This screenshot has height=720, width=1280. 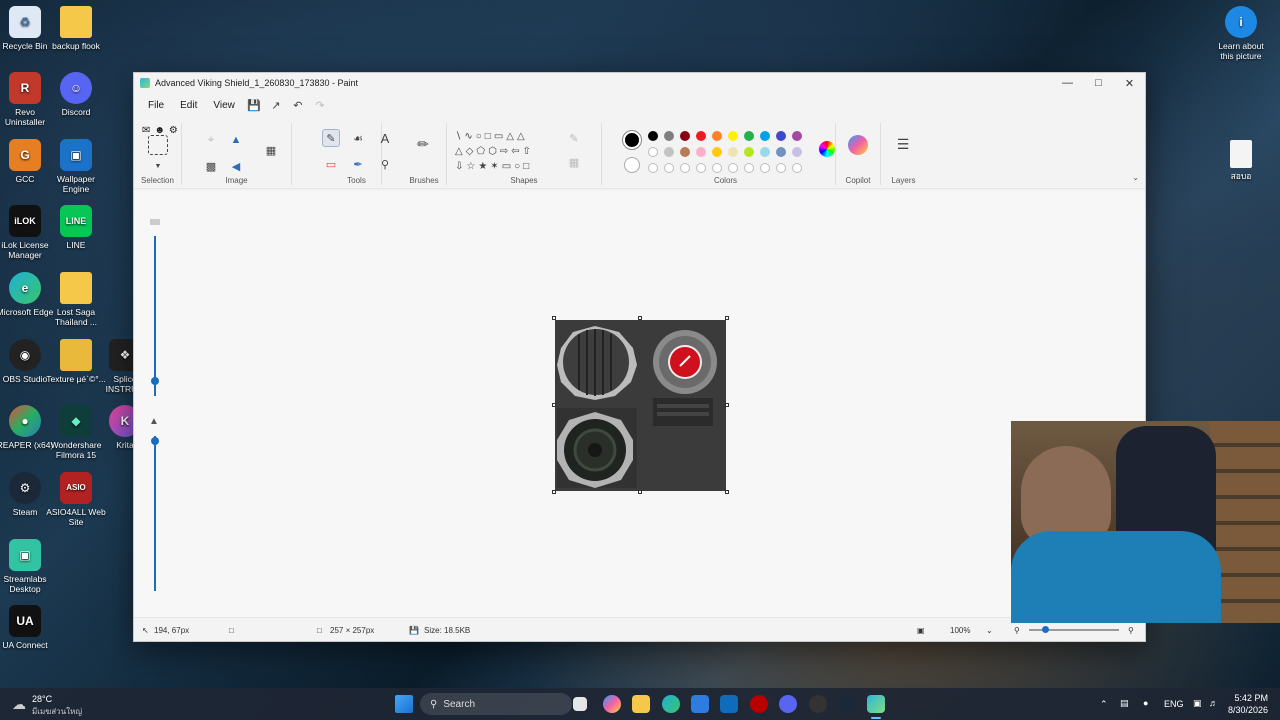 I want to click on chevron-up-icon: ⌃, so click(x=1104, y=704).